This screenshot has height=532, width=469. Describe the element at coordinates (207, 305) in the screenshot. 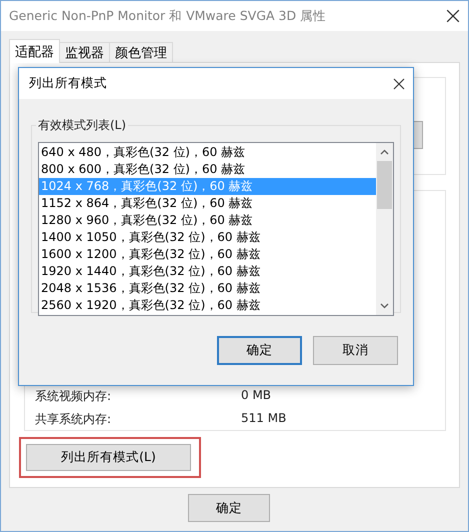

I see `mode-item: 2560 x 1920，真彩色(32 位)，60 赫兹` at that location.